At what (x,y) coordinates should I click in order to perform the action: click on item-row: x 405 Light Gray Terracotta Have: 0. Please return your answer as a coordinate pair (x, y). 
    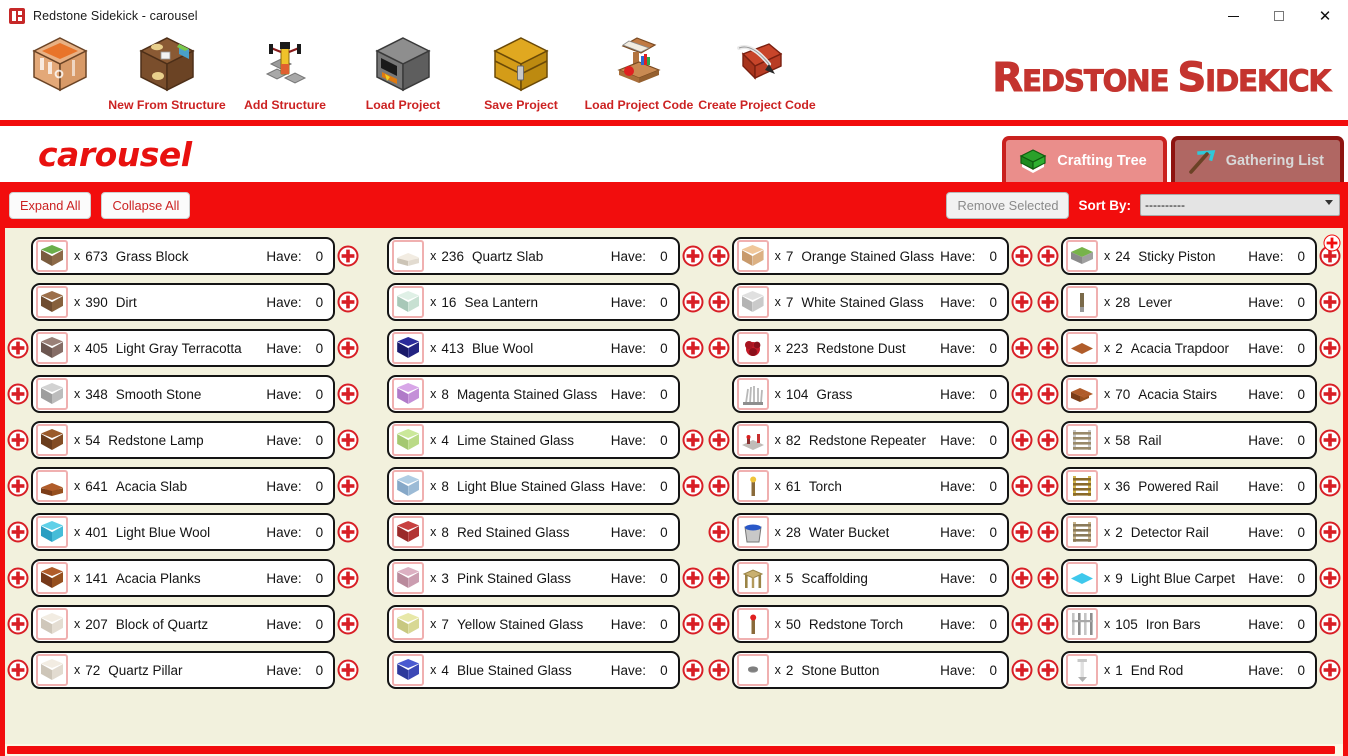
    Looking at the image, I should click on (183, 348).